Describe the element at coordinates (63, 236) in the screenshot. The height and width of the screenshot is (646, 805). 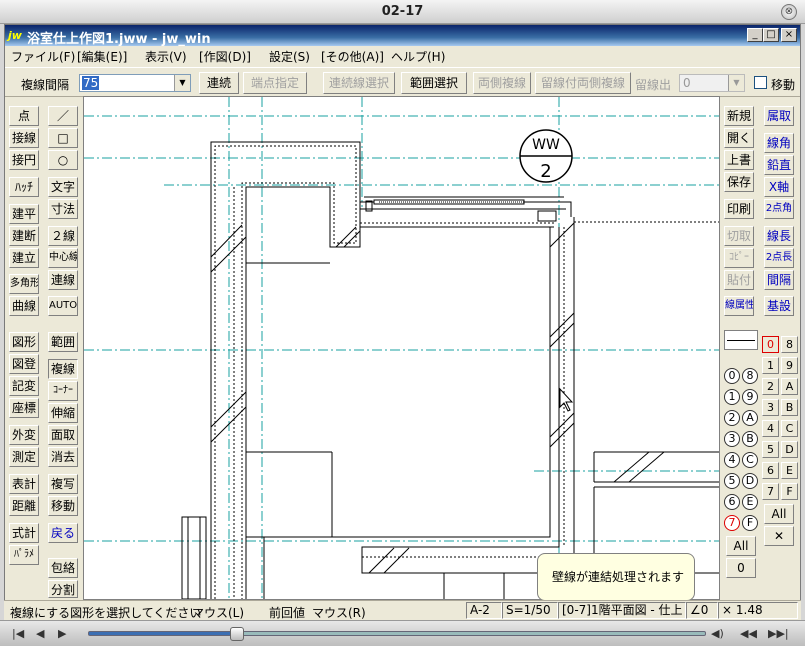
I see `tool-double-line: ２線` at that location.